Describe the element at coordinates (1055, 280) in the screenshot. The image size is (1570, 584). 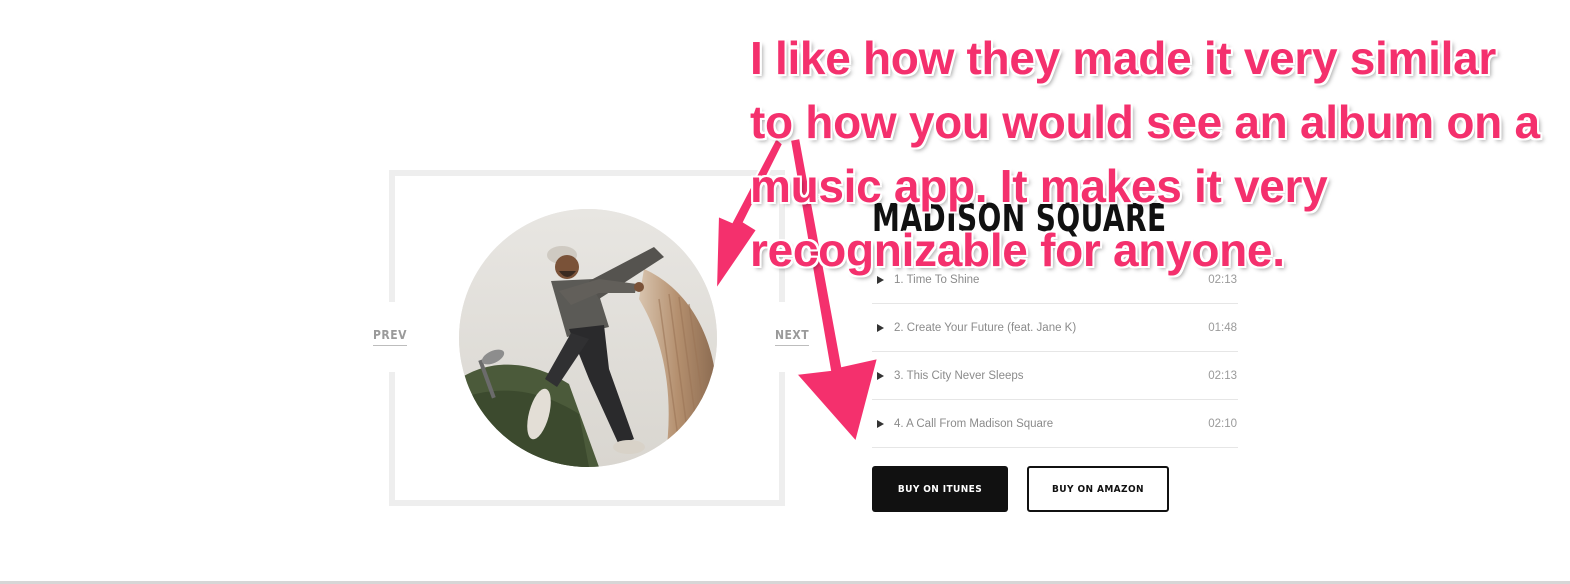
I see `track-row: 1. Time To Shine 02:13` at that location.